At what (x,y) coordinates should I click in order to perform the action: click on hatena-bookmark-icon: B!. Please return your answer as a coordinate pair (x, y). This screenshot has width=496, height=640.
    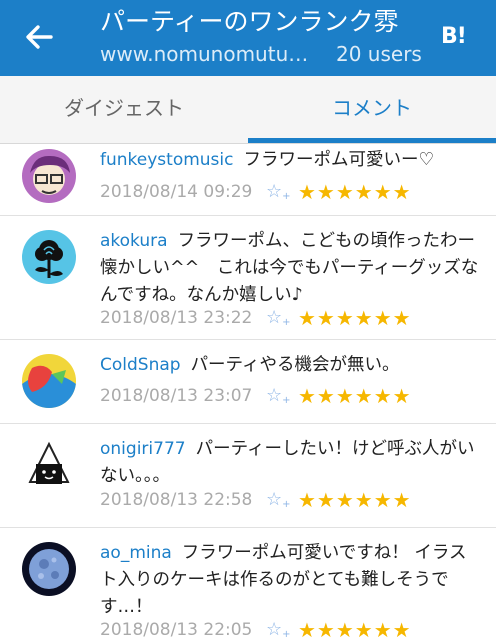
    Looking at the image, I should click on (458, 37).